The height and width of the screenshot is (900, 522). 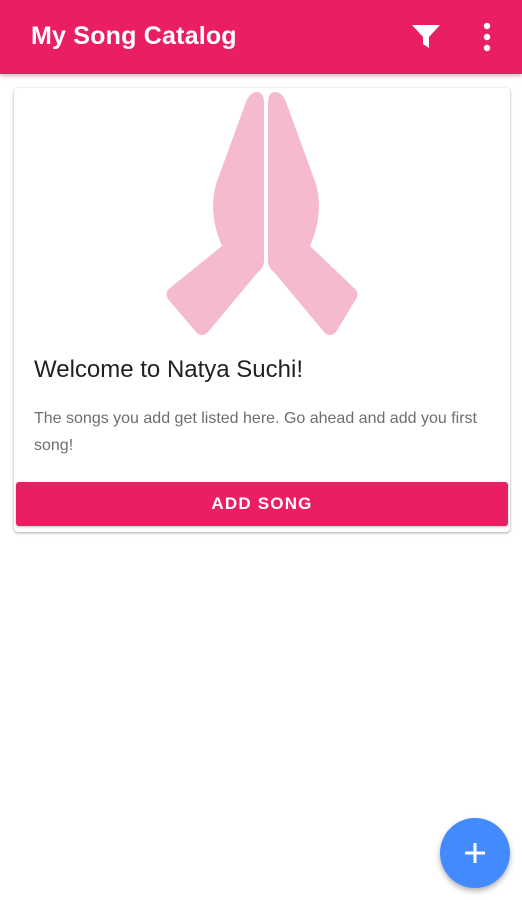 I want to click on filter-icon, so click(x=426, y=36).